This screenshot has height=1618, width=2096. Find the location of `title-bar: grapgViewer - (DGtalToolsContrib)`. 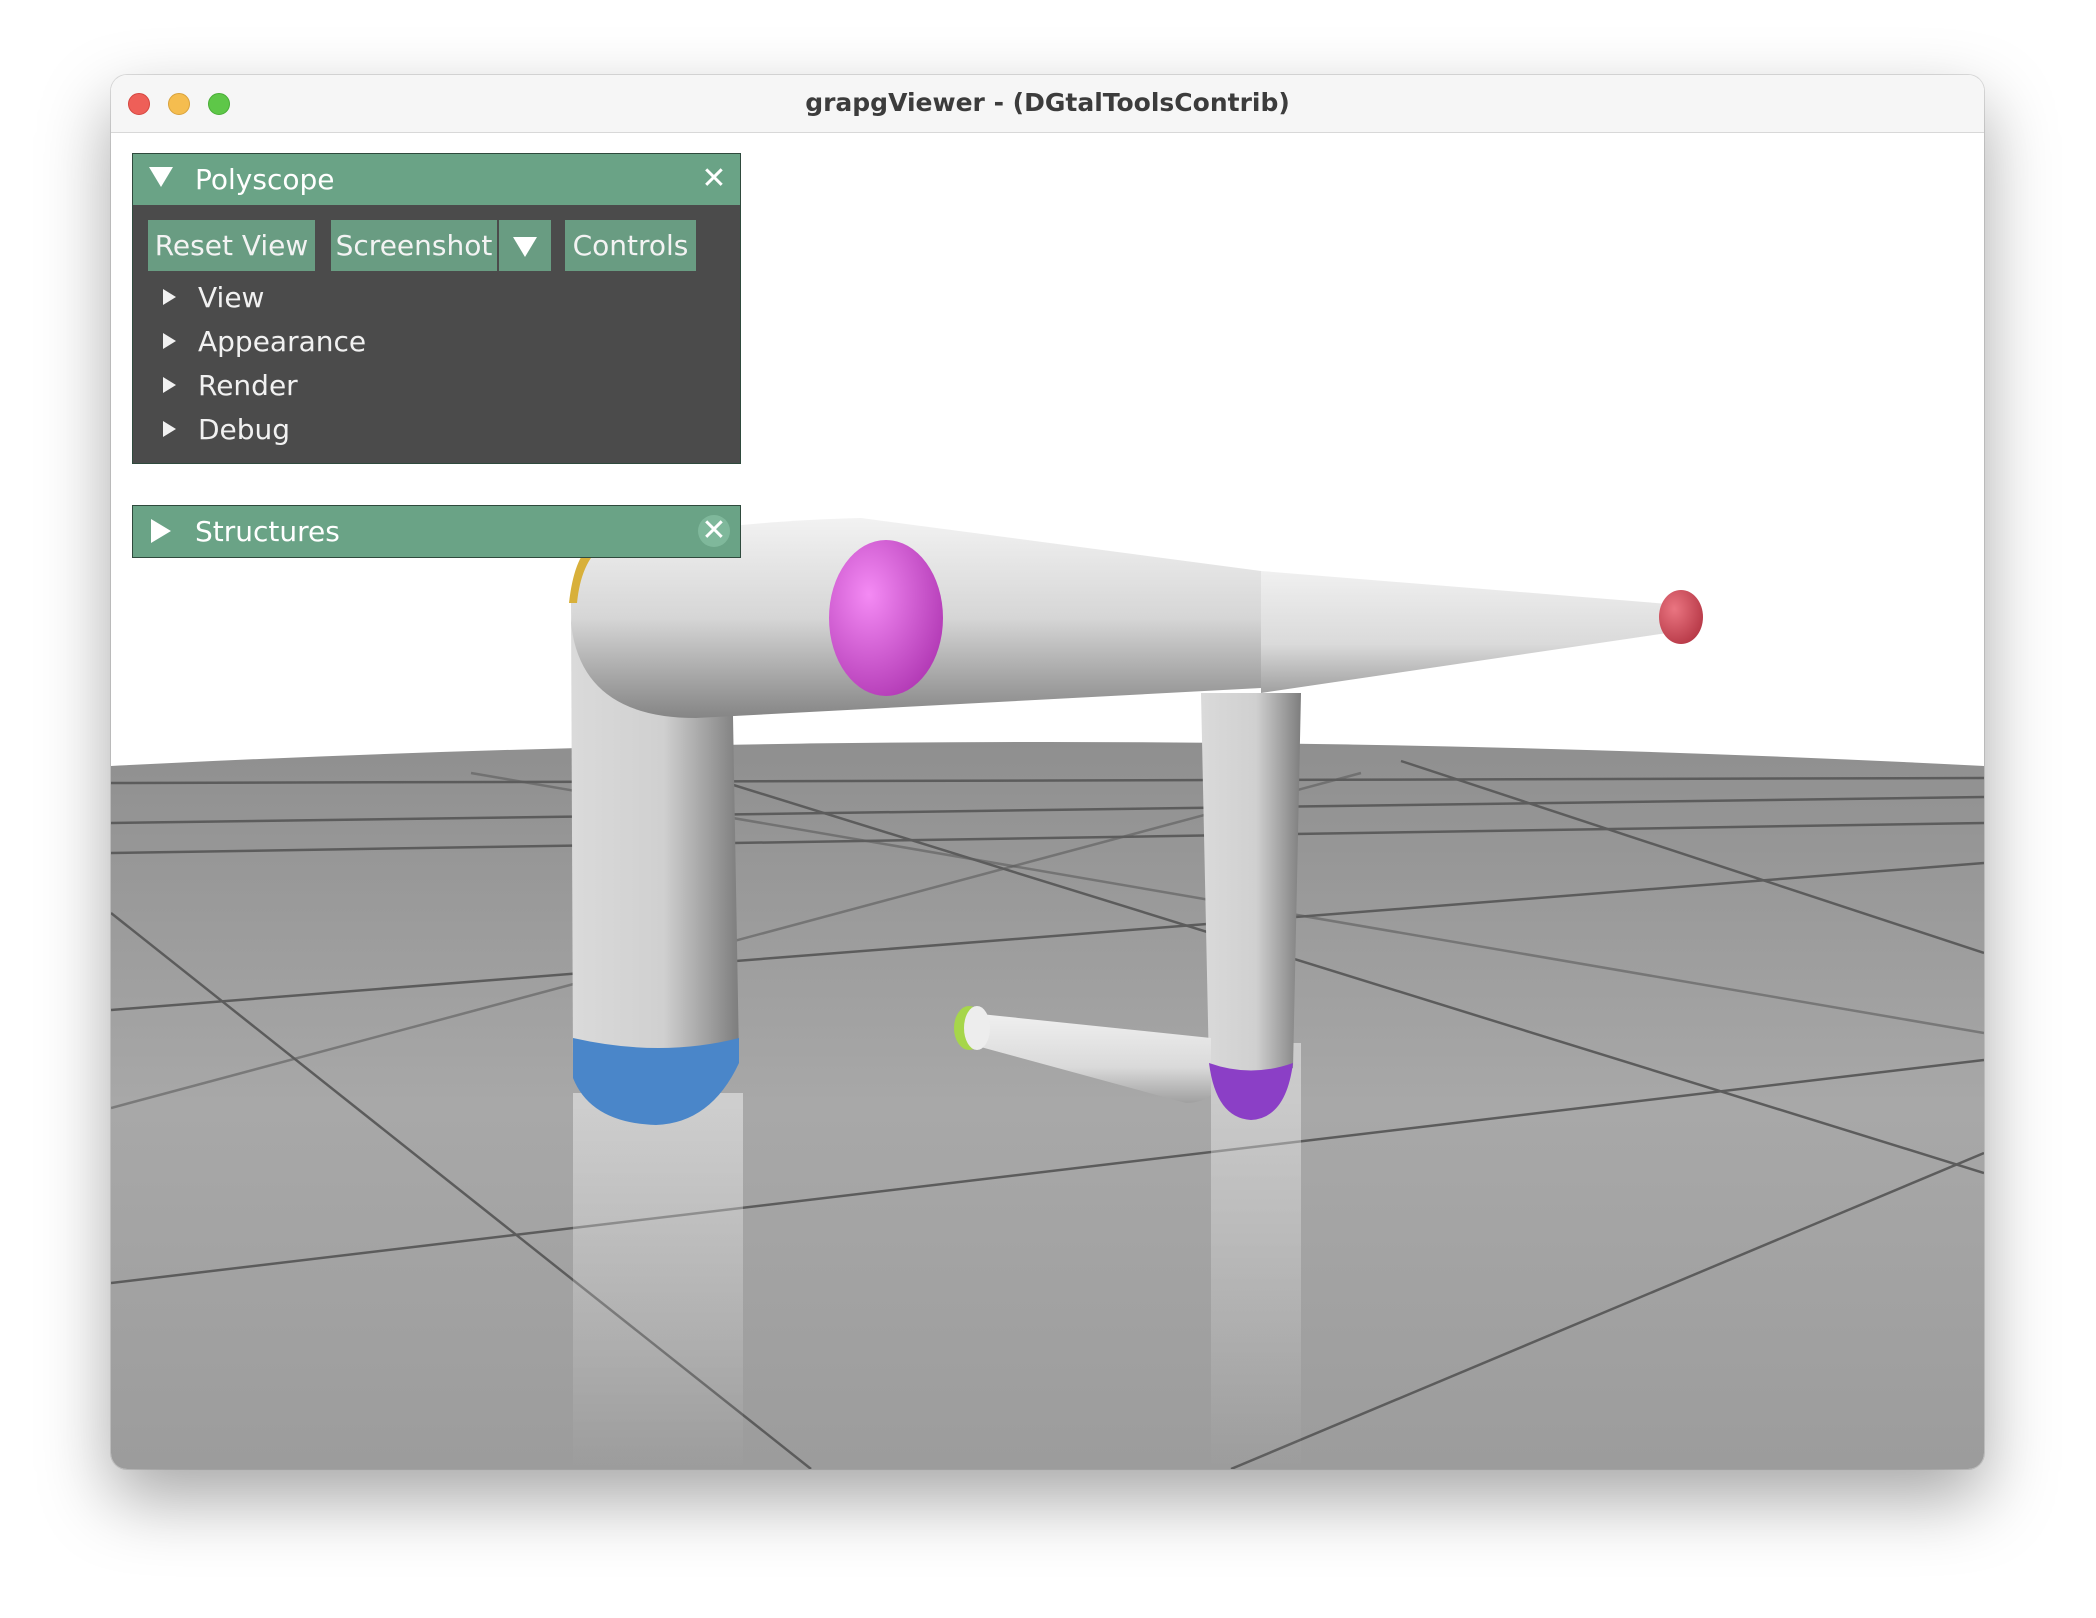

title-bar: grapgViewer - (DGtalToolsContrib) is located at coordinates (1047, 104).